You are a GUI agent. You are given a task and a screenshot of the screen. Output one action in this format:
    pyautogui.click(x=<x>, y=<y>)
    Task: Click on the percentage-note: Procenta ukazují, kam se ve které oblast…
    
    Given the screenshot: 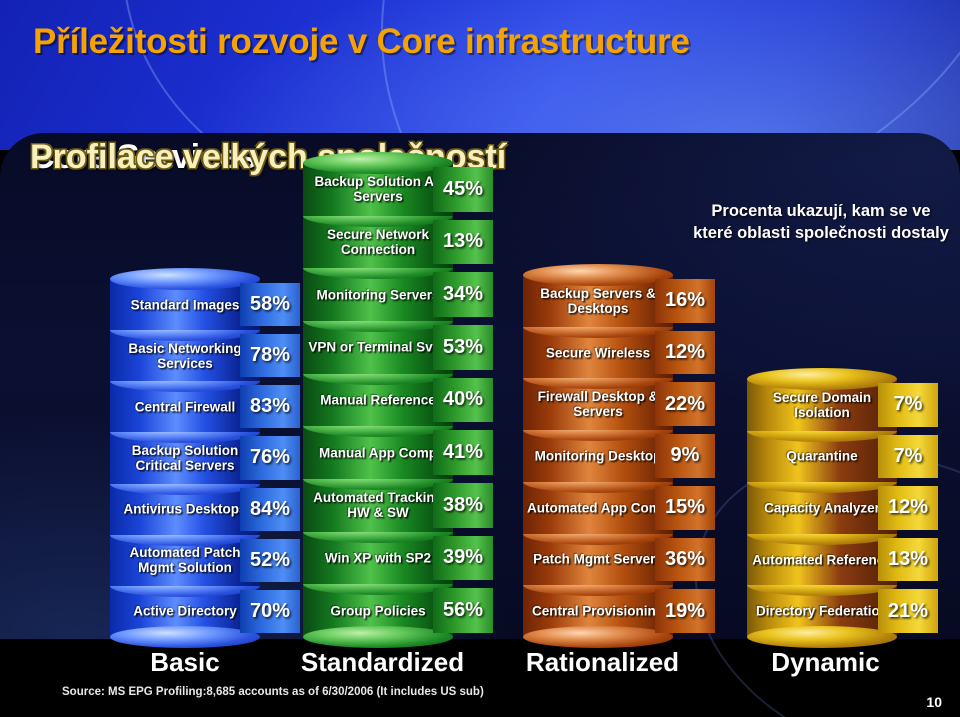 What is the action you would take?
    pyautogui.click(x=821, y=222)
    